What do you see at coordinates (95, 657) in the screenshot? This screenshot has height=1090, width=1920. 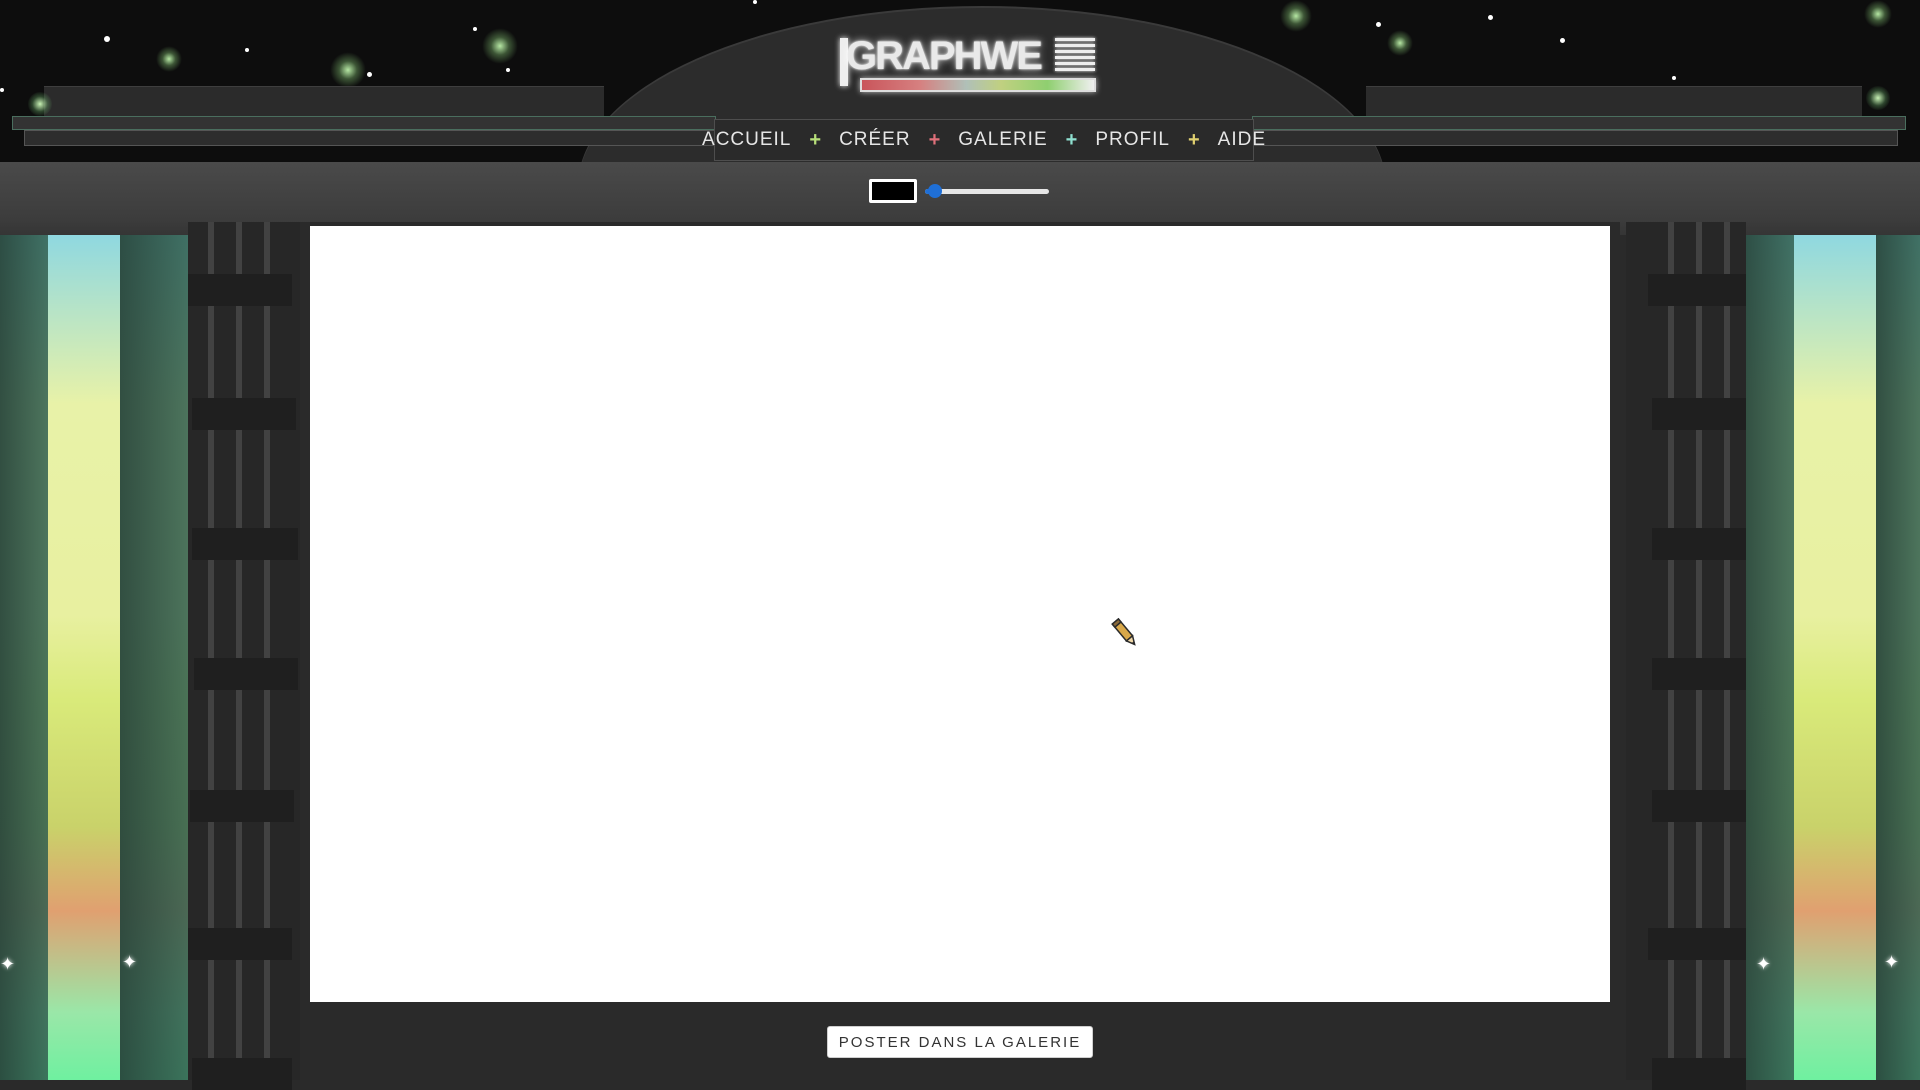 I see `forest-decoration-left: ✦ ✦` at bounding box center [95, 657].